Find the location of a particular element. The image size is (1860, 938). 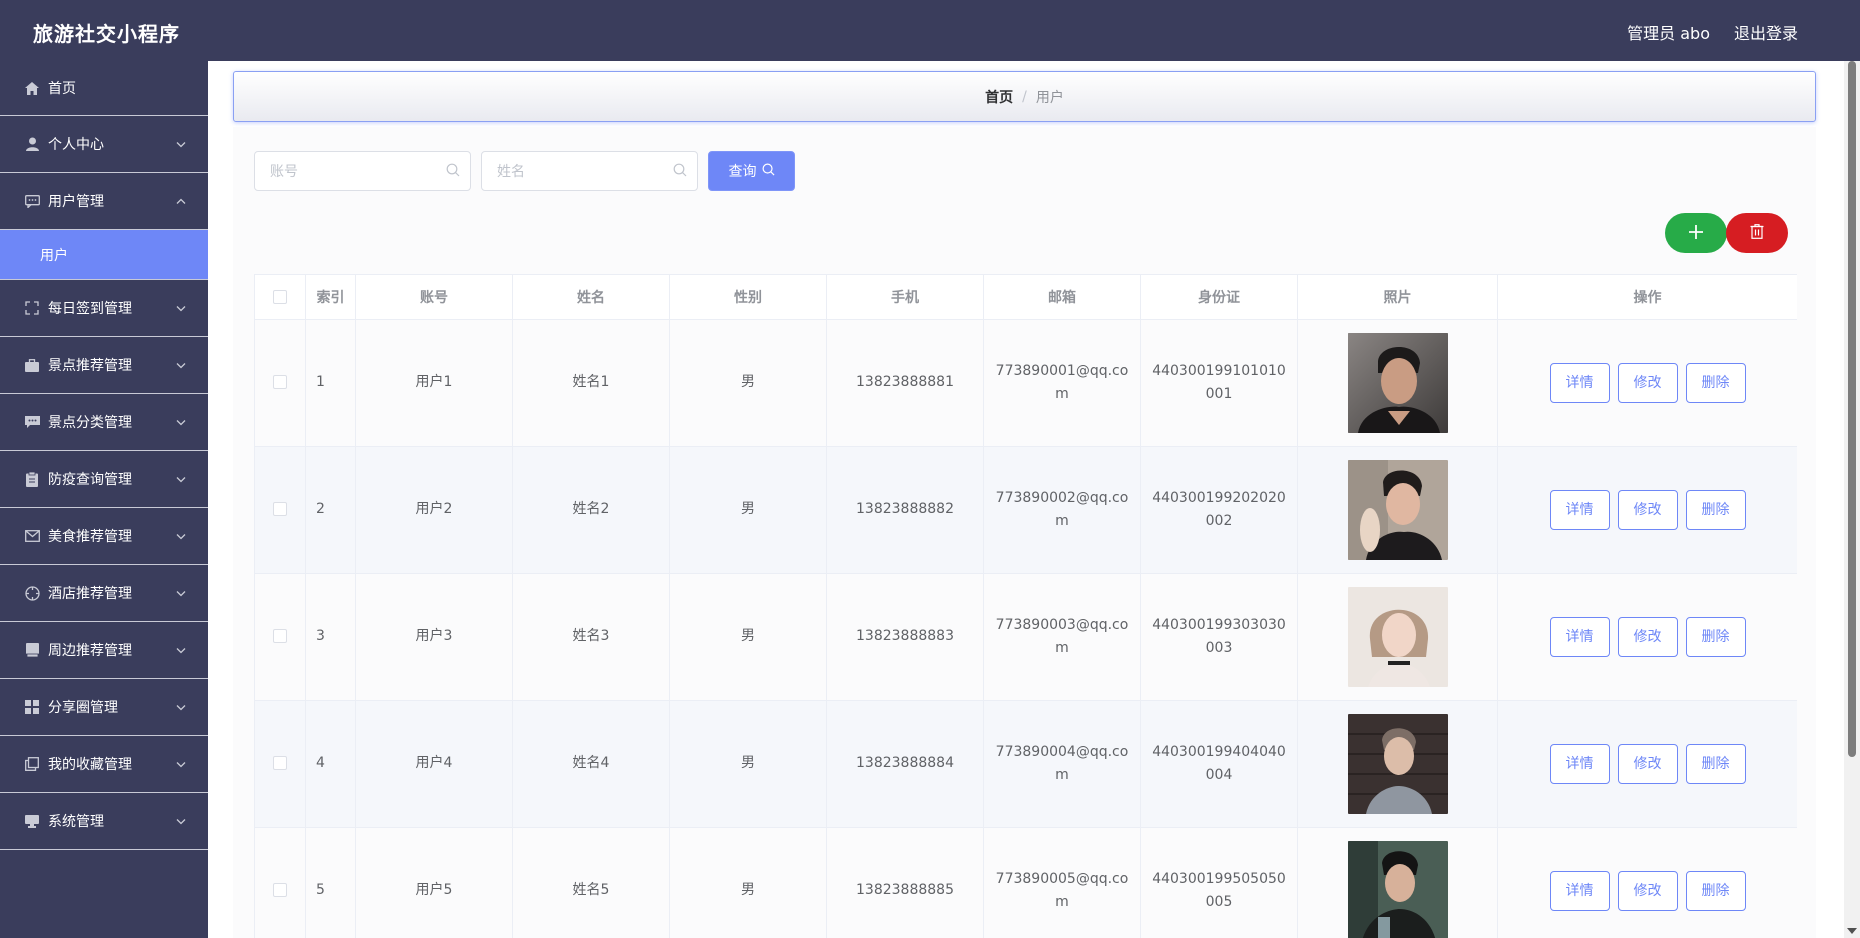

cell-phone: 13823888883 is located at coordinates (905, 636).